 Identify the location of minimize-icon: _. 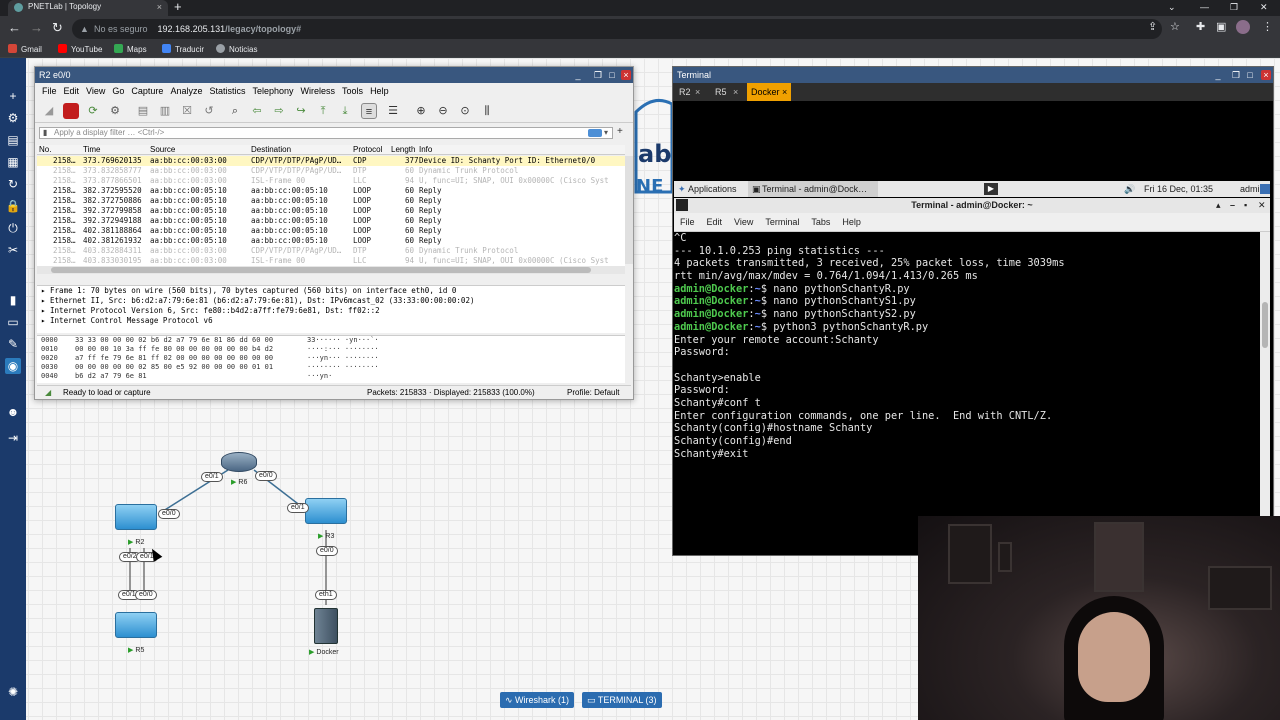
(578, 75).